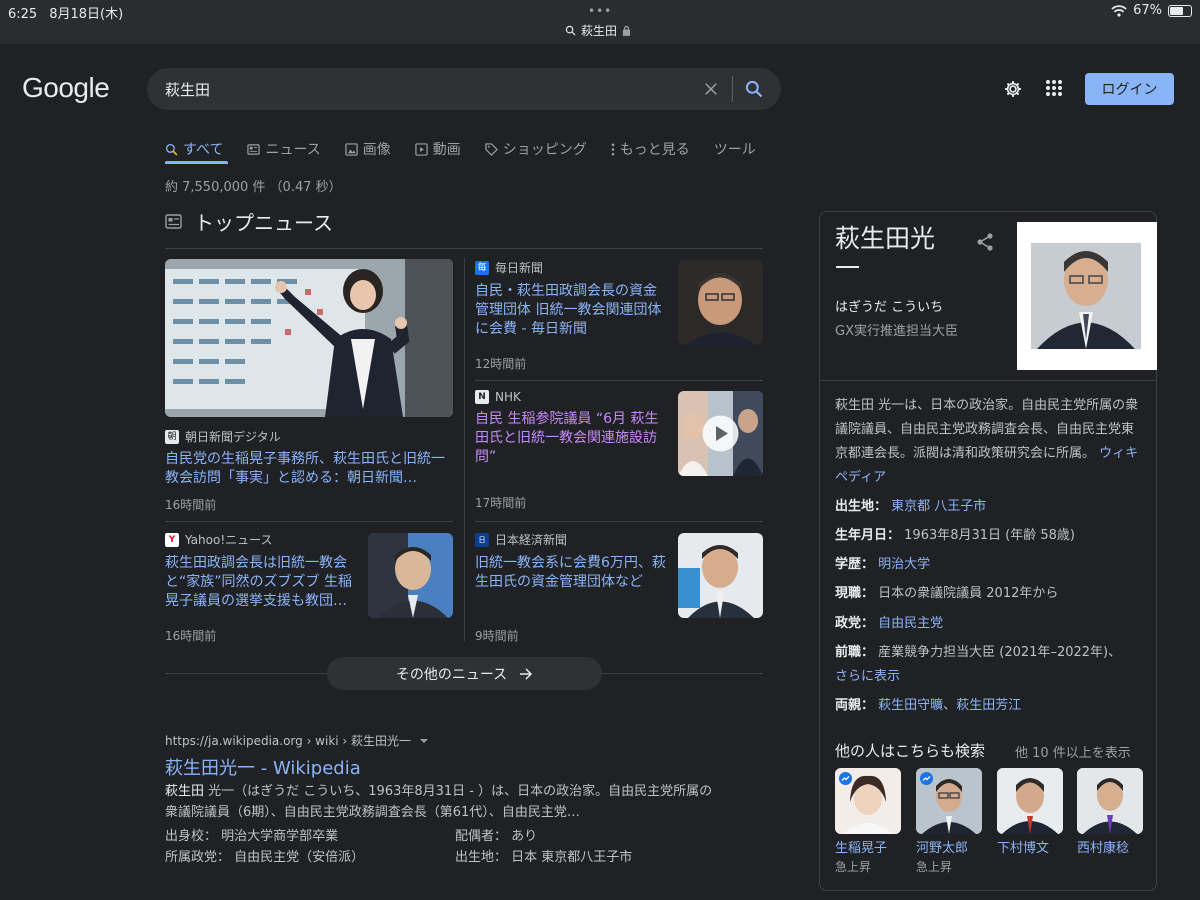  I want to click on share-icon, so click(985, 242).